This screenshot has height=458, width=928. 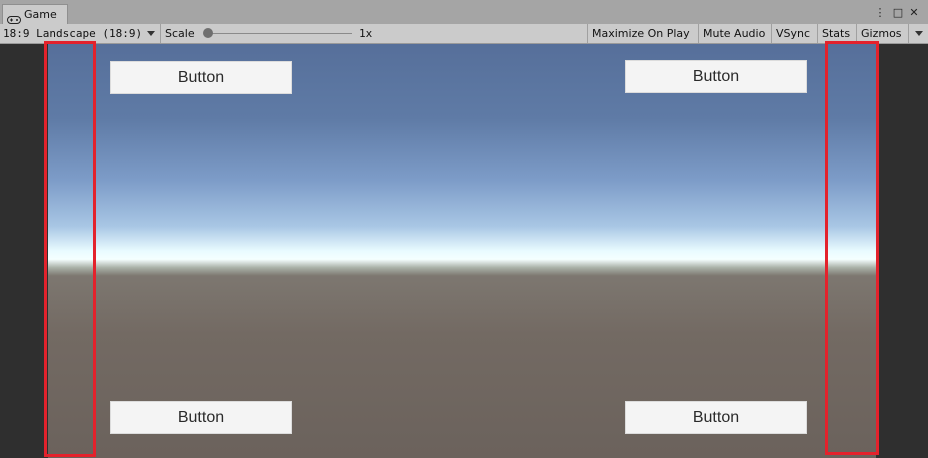 I want to click on close-icon: ✕, so click(x=914, y=12).